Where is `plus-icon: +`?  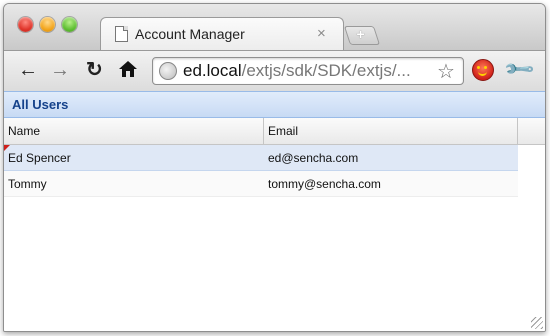 plus-icon: + is located at coordinates (360, 34).